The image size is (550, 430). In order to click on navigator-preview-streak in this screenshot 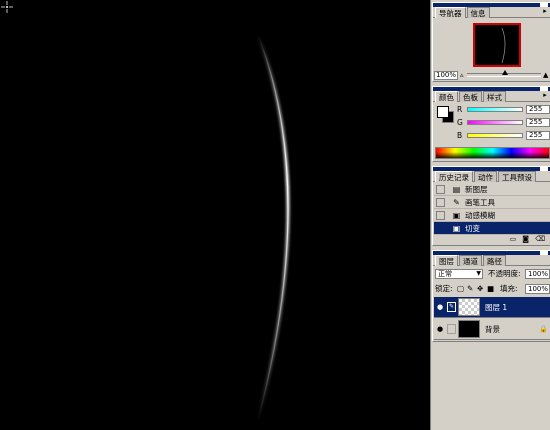, I will do `click(503, 45)`.